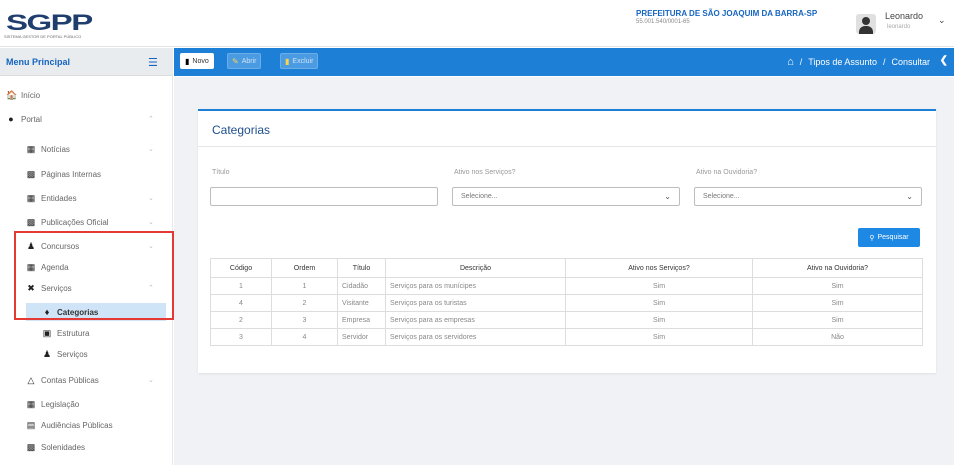  Describe the element at coordinates (304, 337) in the screenshot. I see `cell-ordem: 4` at that location.